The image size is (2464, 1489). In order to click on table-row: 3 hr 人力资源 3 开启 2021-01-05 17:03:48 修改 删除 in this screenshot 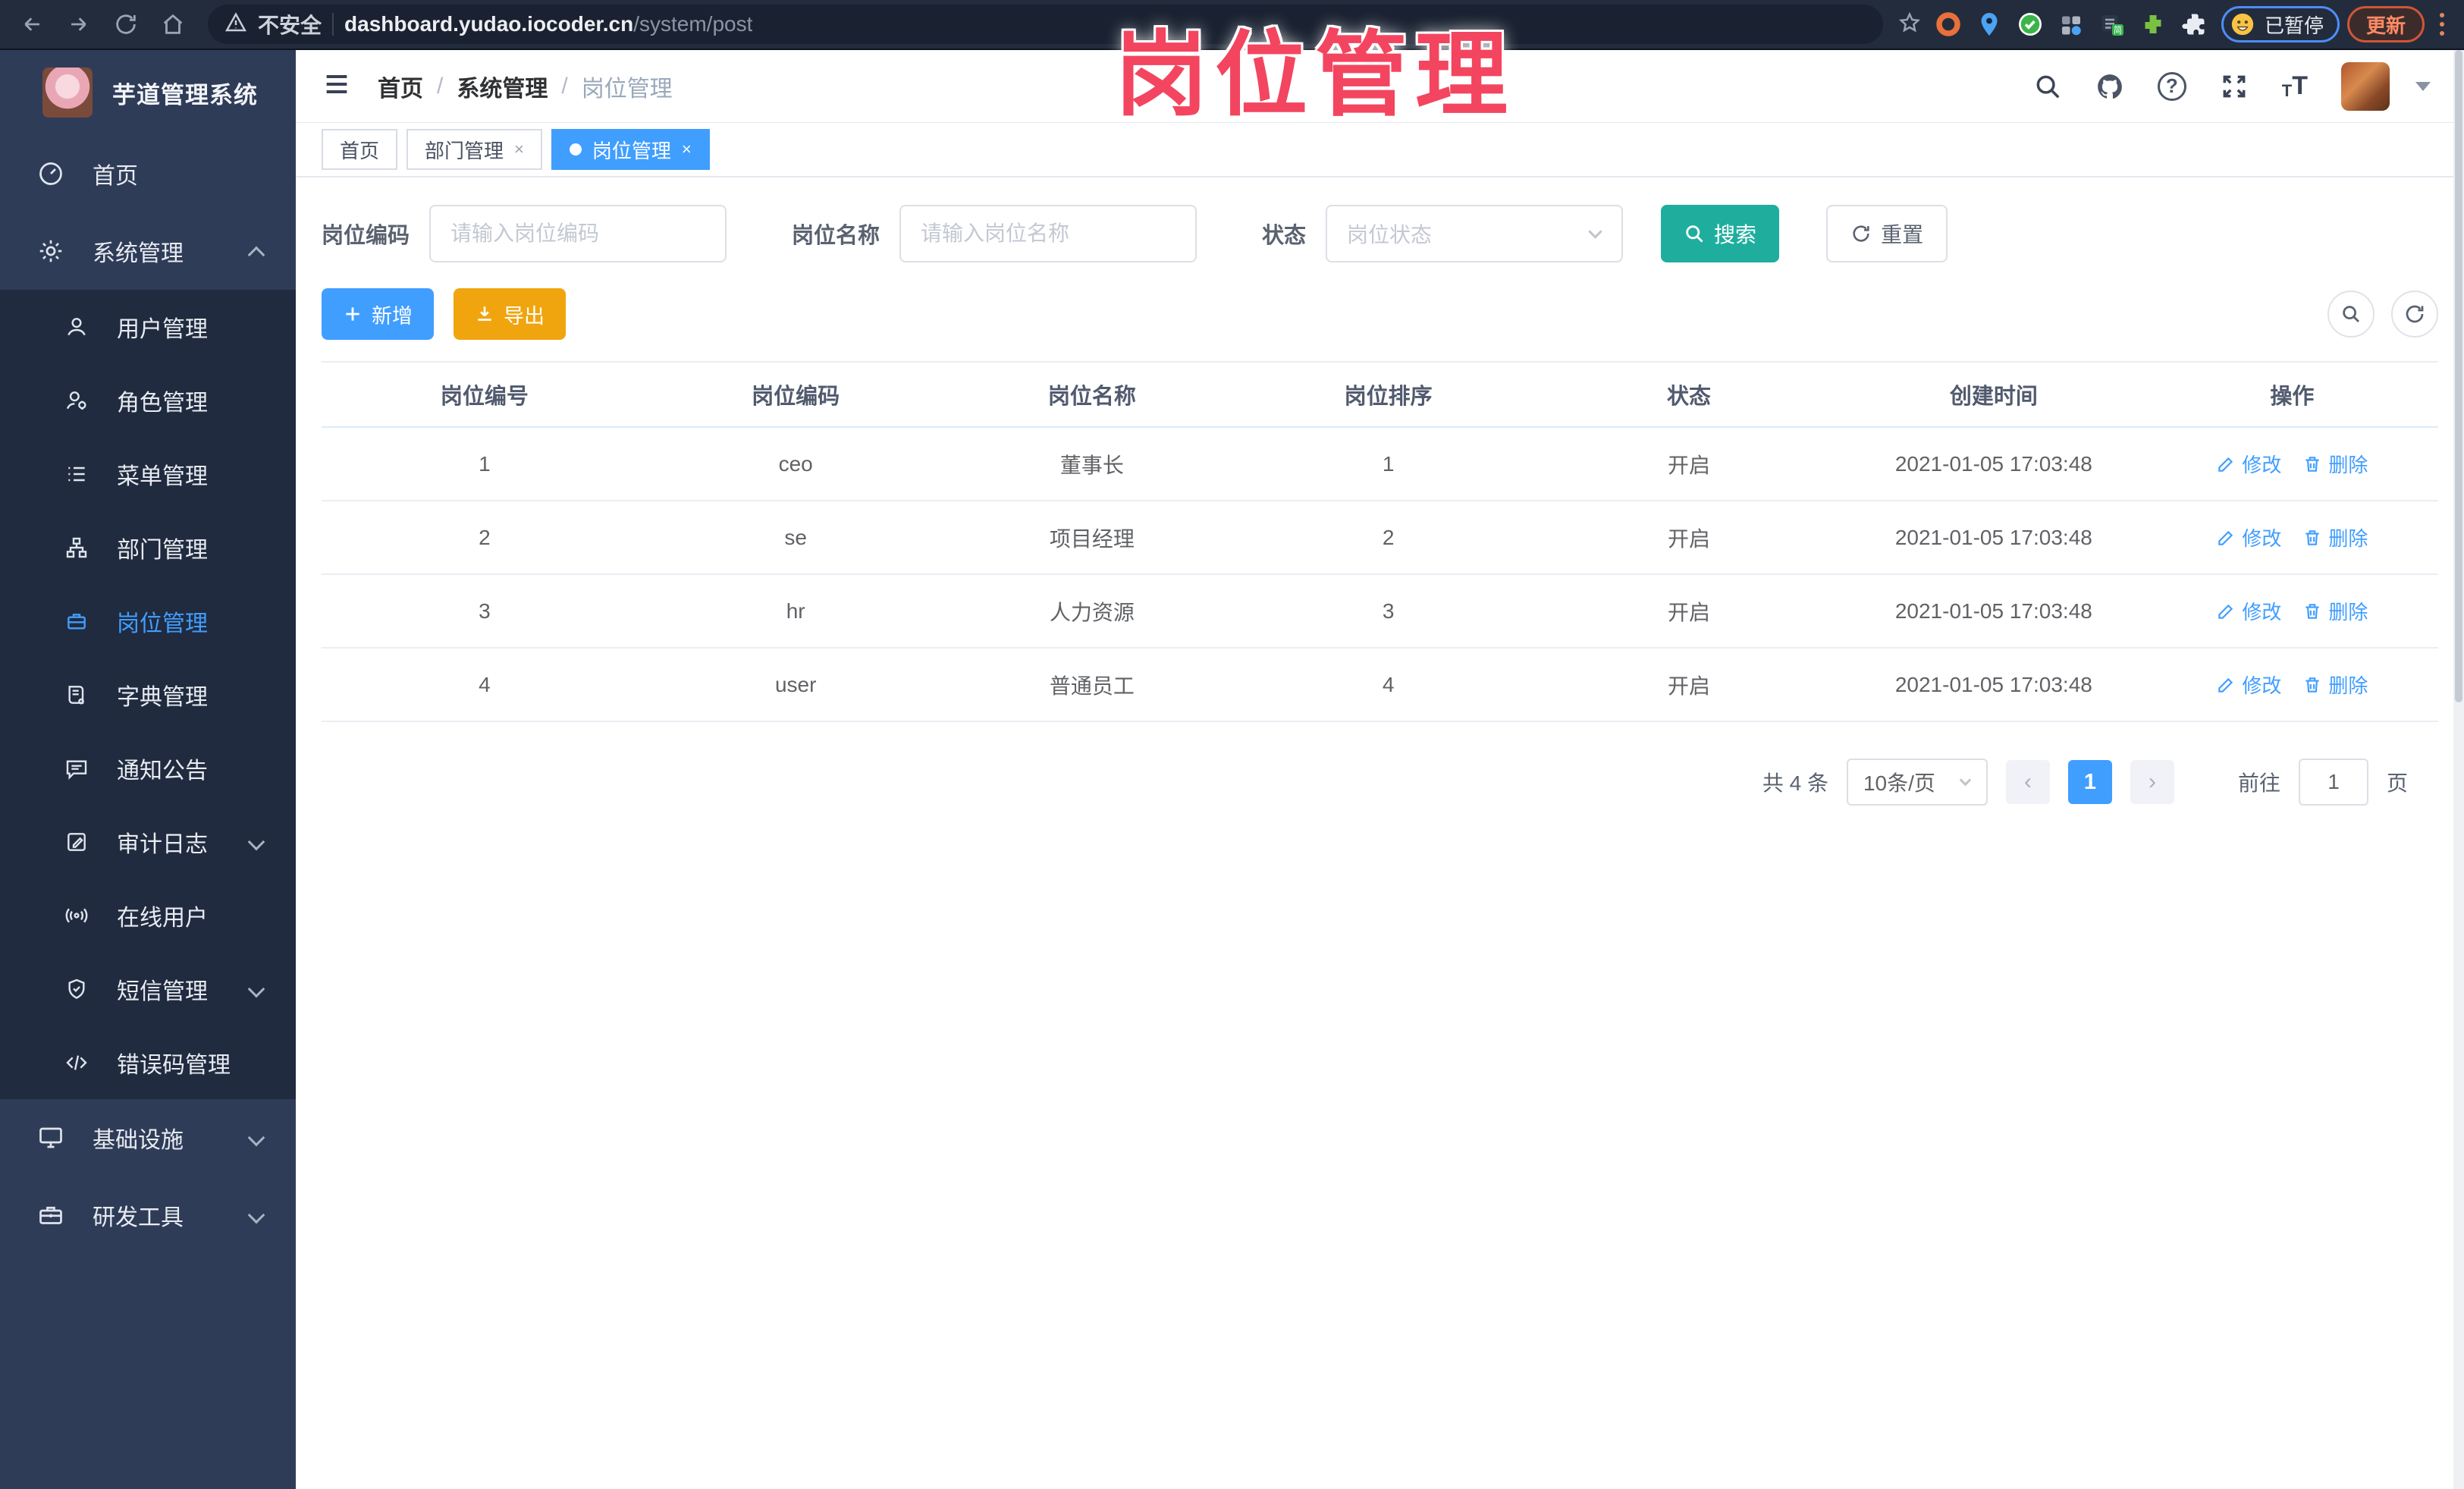, I will do `click(1380, 611)`.